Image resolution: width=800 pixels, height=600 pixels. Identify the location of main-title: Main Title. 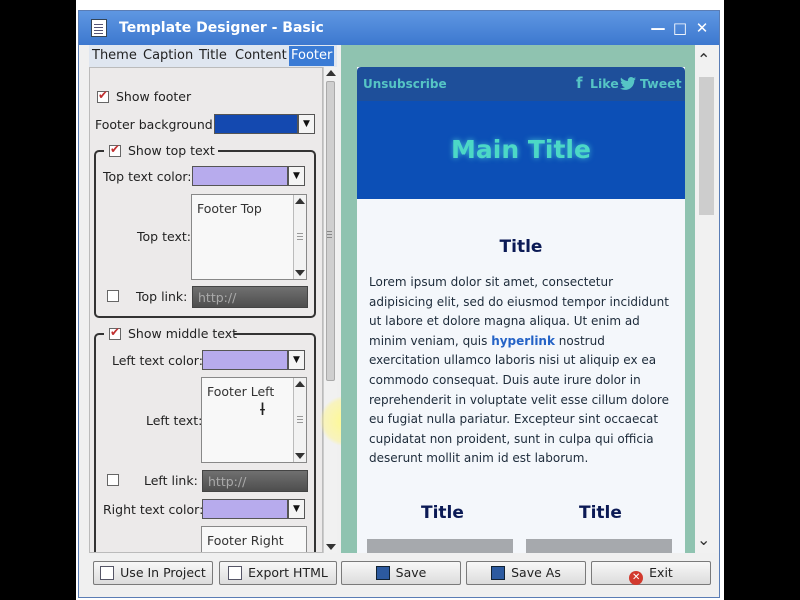
(521, 149).